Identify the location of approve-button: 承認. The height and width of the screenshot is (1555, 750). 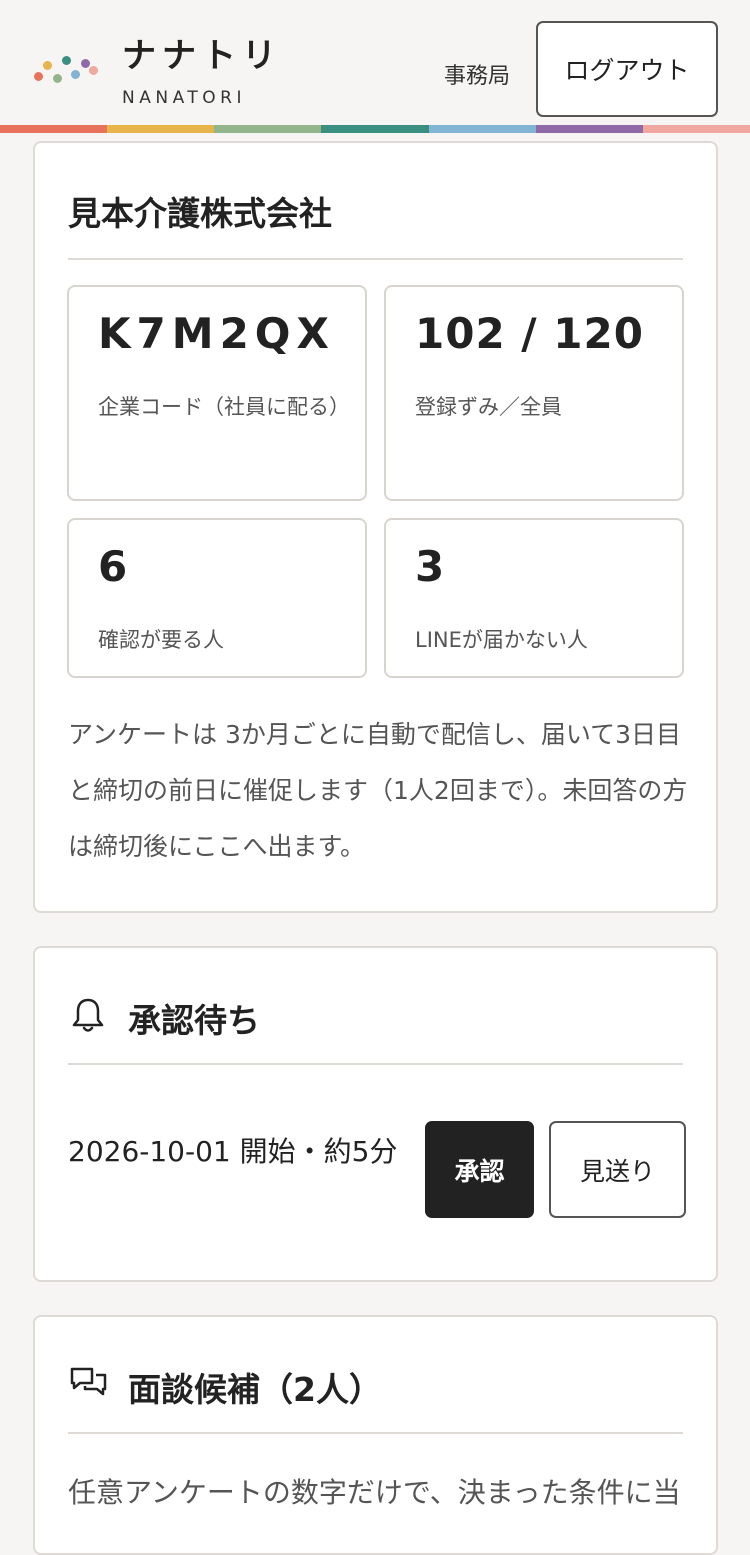
(479, 1169).